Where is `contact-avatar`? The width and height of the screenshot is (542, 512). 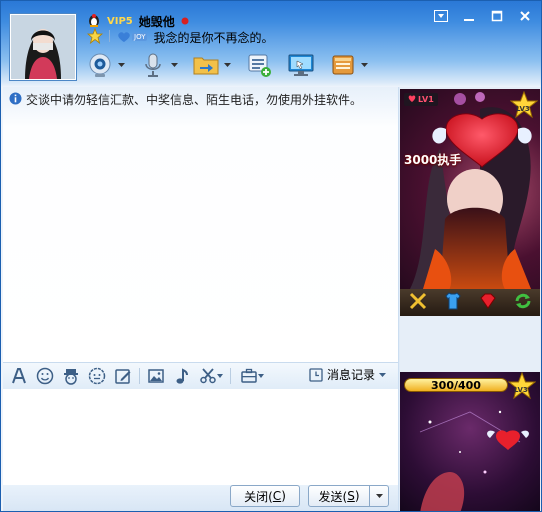 contact-avatar is located at coordinates (43, 47).